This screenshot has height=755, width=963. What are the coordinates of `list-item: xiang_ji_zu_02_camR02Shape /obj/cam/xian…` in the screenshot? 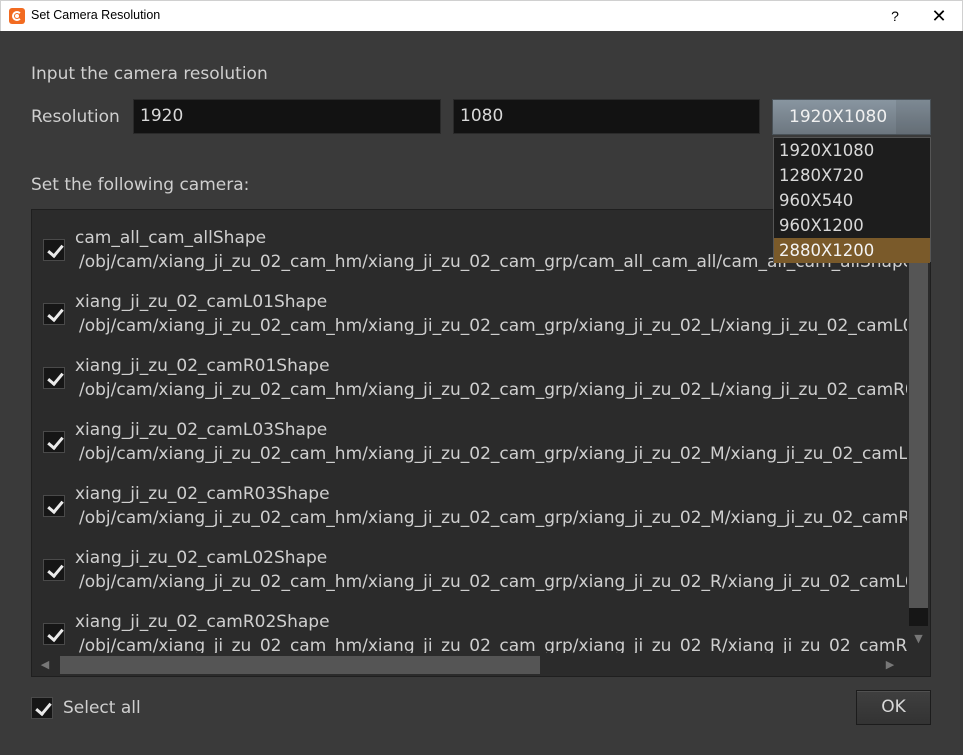 It's located at (469, 630).